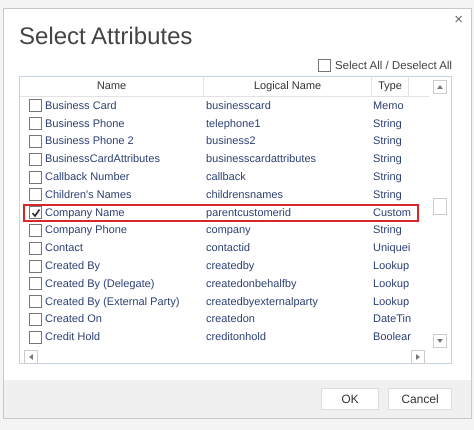 This screenshot has width=474, height=430. Describe the element at coordinates (392, 337) in the screenshot. I see `type-cell-text: Boolear` at that location.